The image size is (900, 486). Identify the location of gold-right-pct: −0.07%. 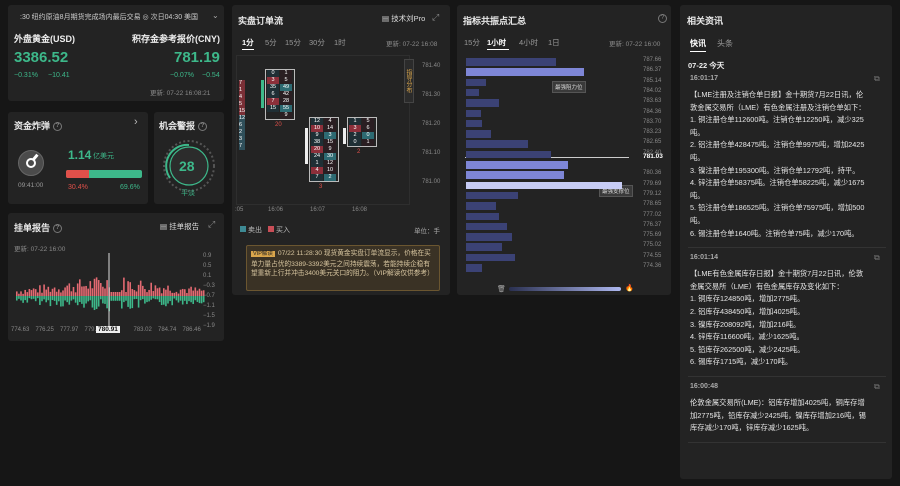
(182, 75).